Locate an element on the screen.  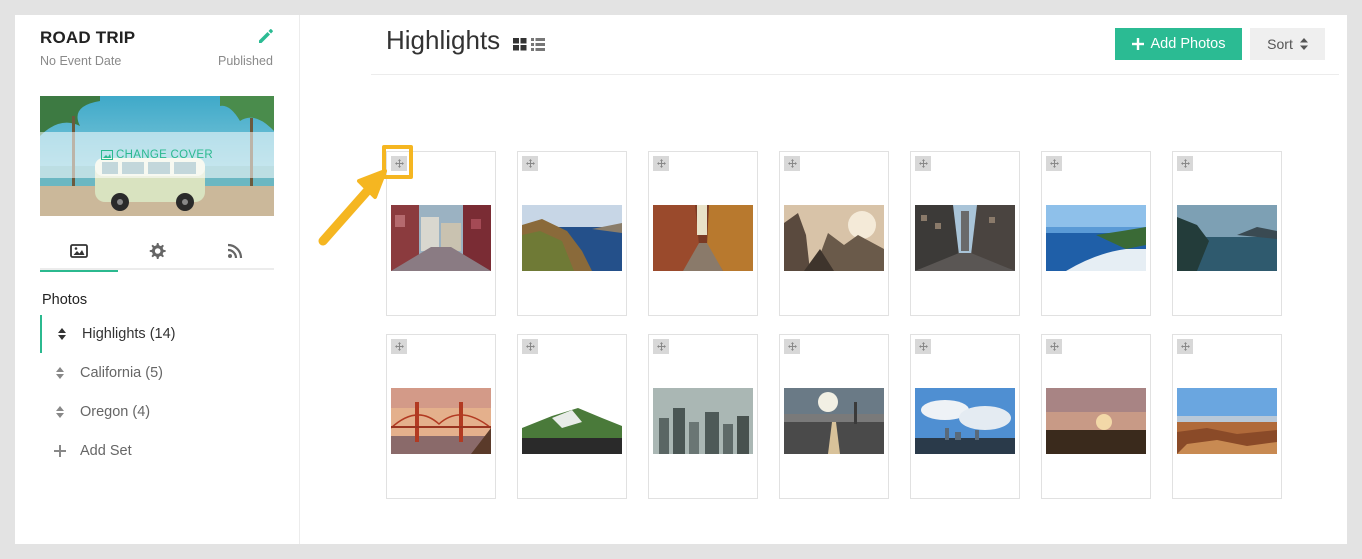
sort-icon is located at coordinates (1303, 44).